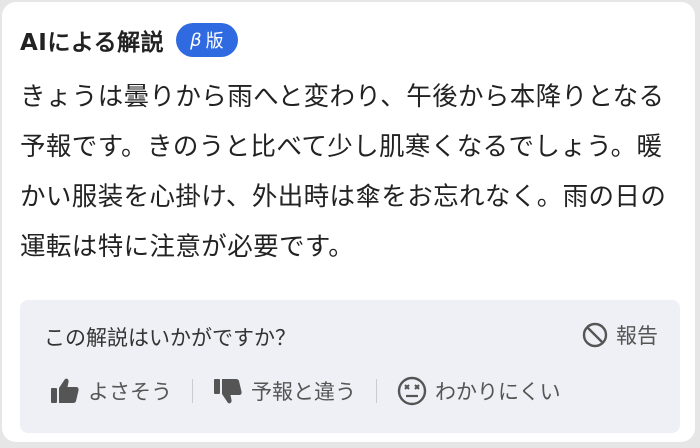 This screenshot has height=448, width=700. I want to click on report-button: 報告, so click(620, 335).